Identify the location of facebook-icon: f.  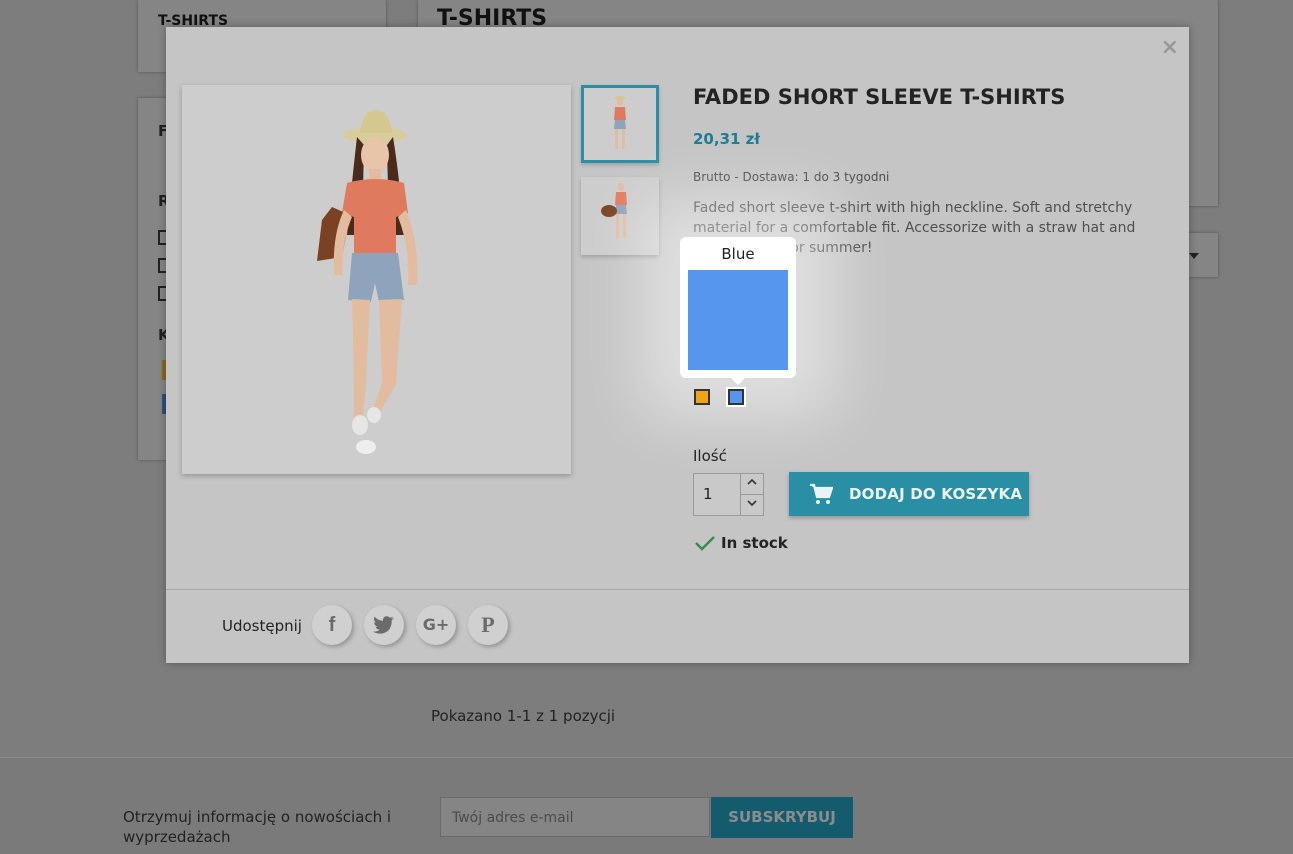
(332, 625).